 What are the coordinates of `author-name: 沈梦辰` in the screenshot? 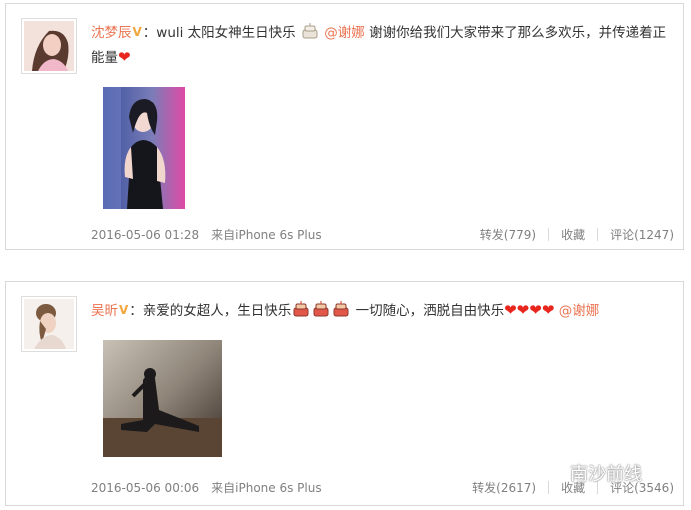 It's located at (111, 33).